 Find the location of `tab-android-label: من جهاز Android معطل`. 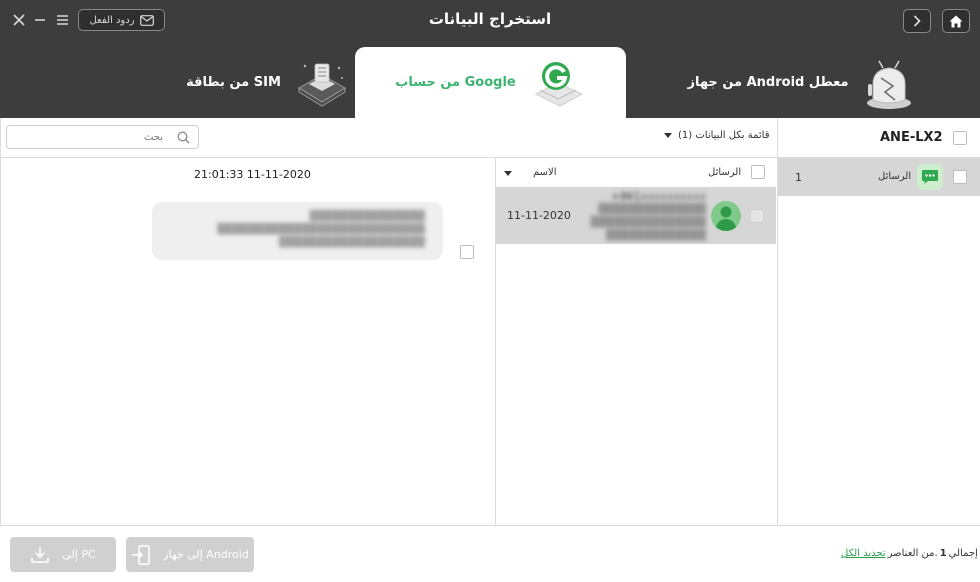

tab-android-label: من جهاز Android معطل is located at coordinates (768, 82).